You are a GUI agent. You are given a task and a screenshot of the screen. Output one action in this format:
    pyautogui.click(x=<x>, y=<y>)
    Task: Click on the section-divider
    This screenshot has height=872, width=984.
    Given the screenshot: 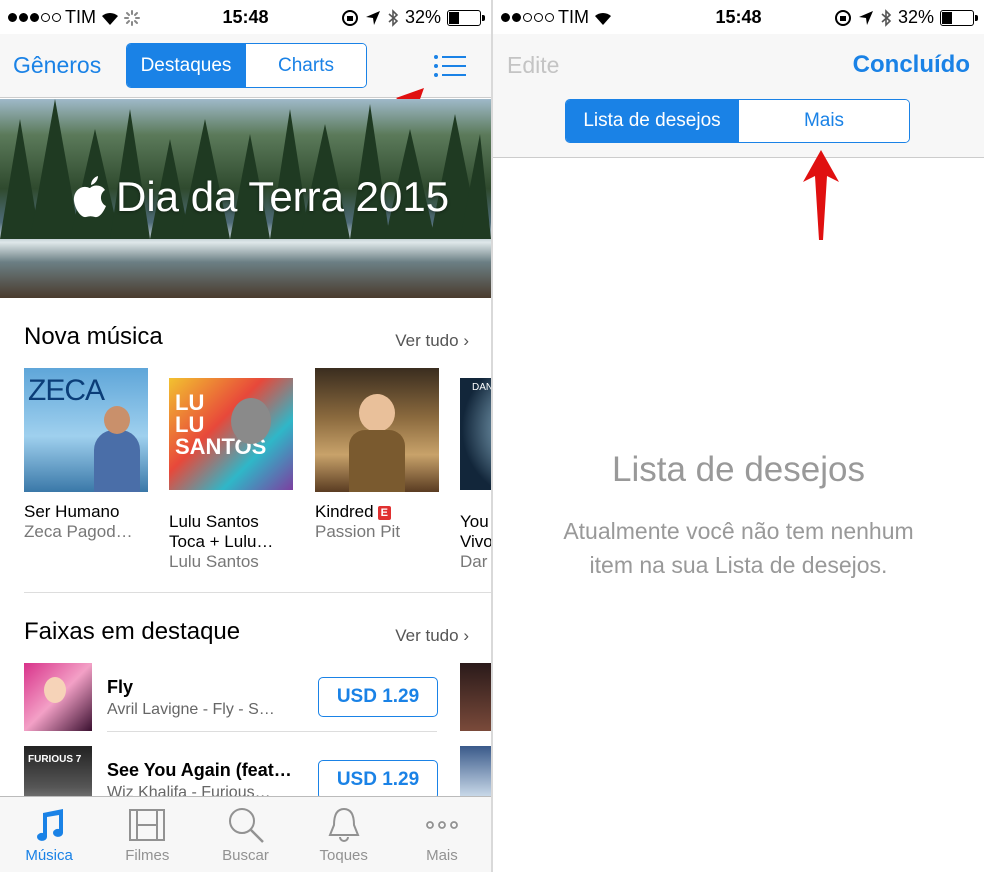 What is the action you would take?
    pyautogui.click(x=257, y=592)
    